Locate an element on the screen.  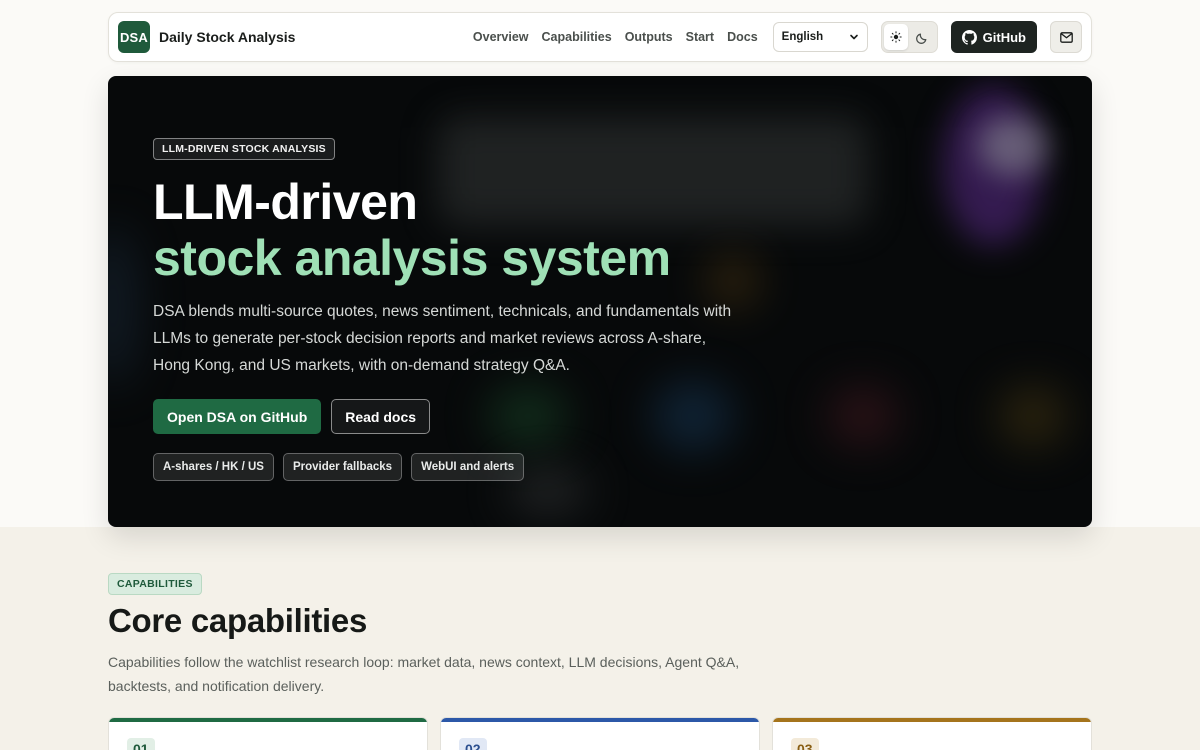
capability-card-1: 01 is located at coordinates (268, 733).